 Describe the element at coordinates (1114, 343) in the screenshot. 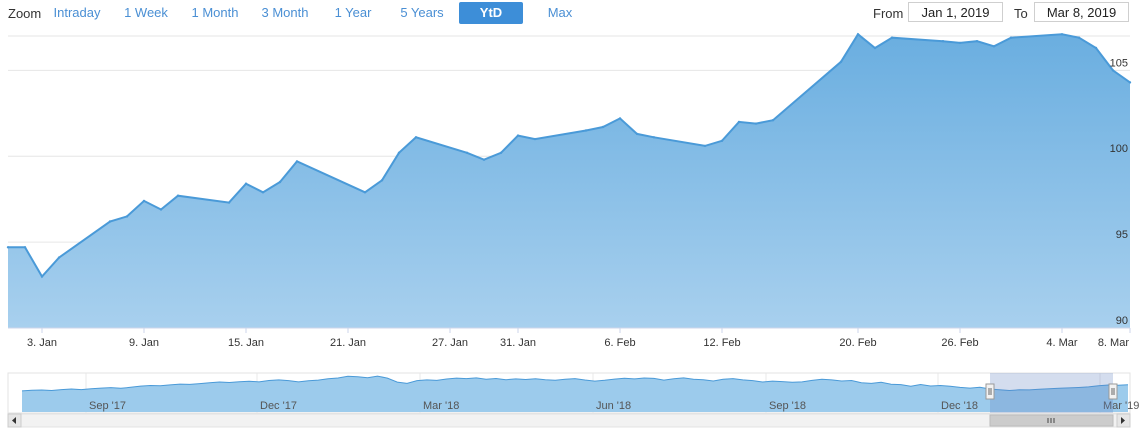

I see `x-tick-label: 8. Mar` at that location.